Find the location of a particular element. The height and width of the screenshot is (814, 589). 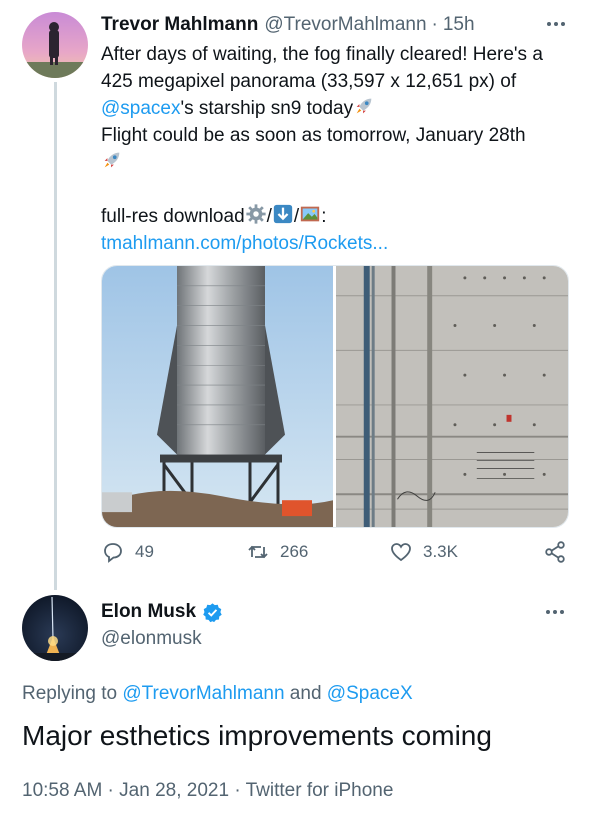

verified-badge-icon is located at coordinates (212, 612).